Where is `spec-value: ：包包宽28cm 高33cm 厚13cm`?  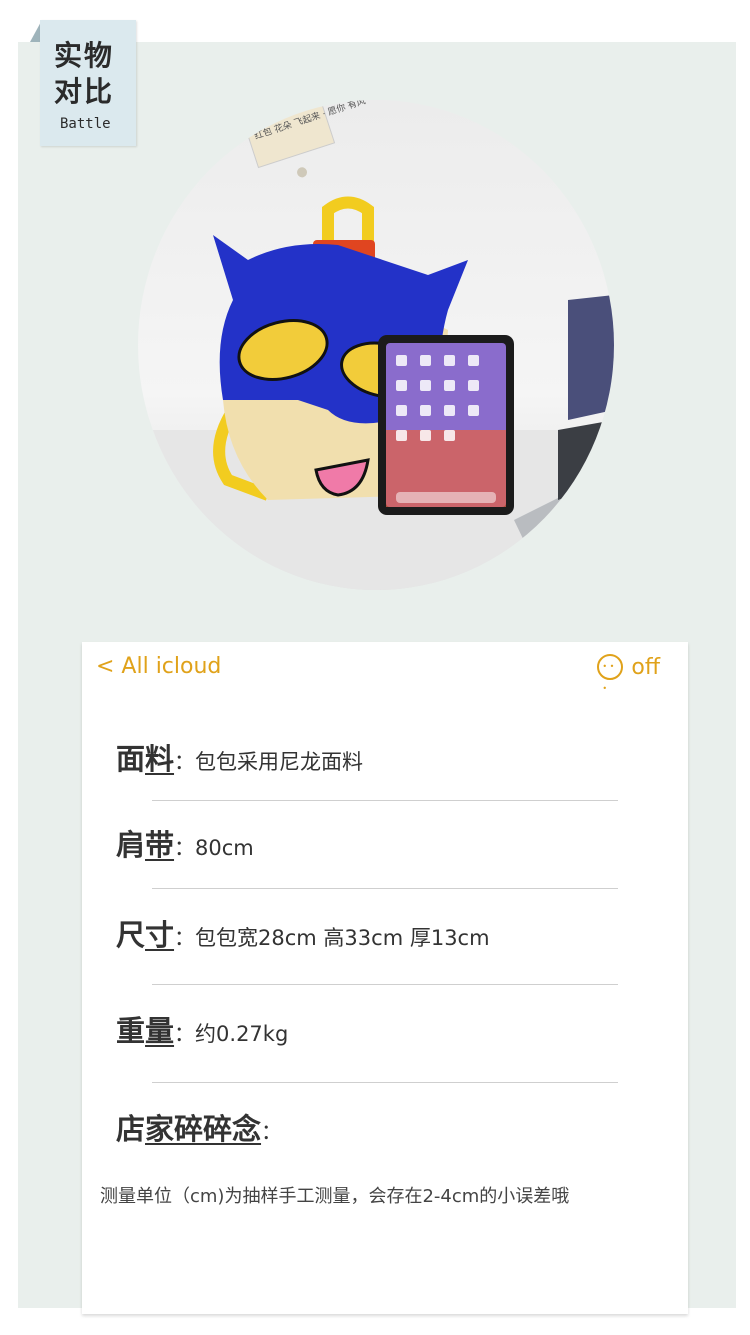 spec-value: ：包包宽28cm 高33cm 厚13cm is located at coordinates (332, 938).